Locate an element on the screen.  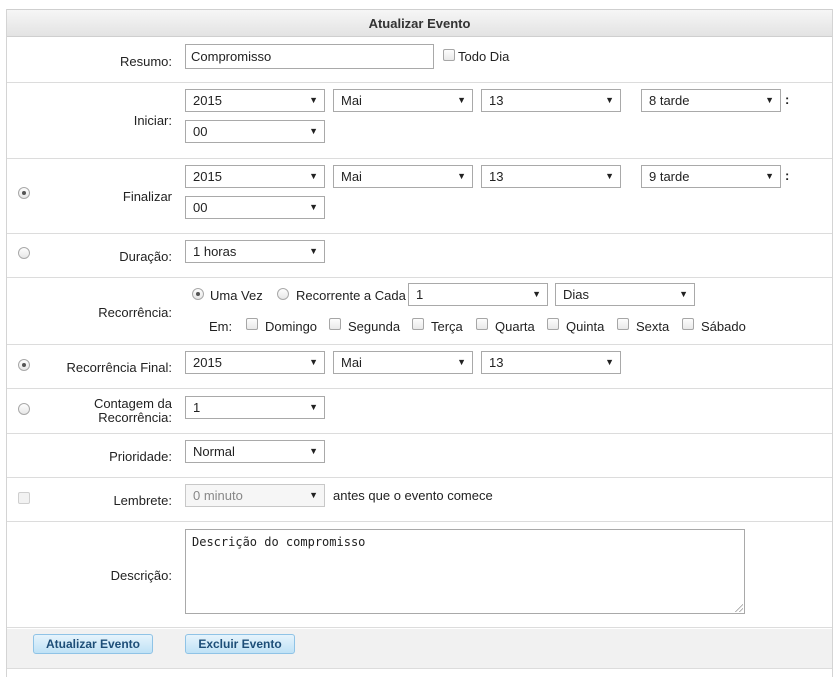
recurrence-count-select: 1 ▼ is located at coordinates (255, 407).